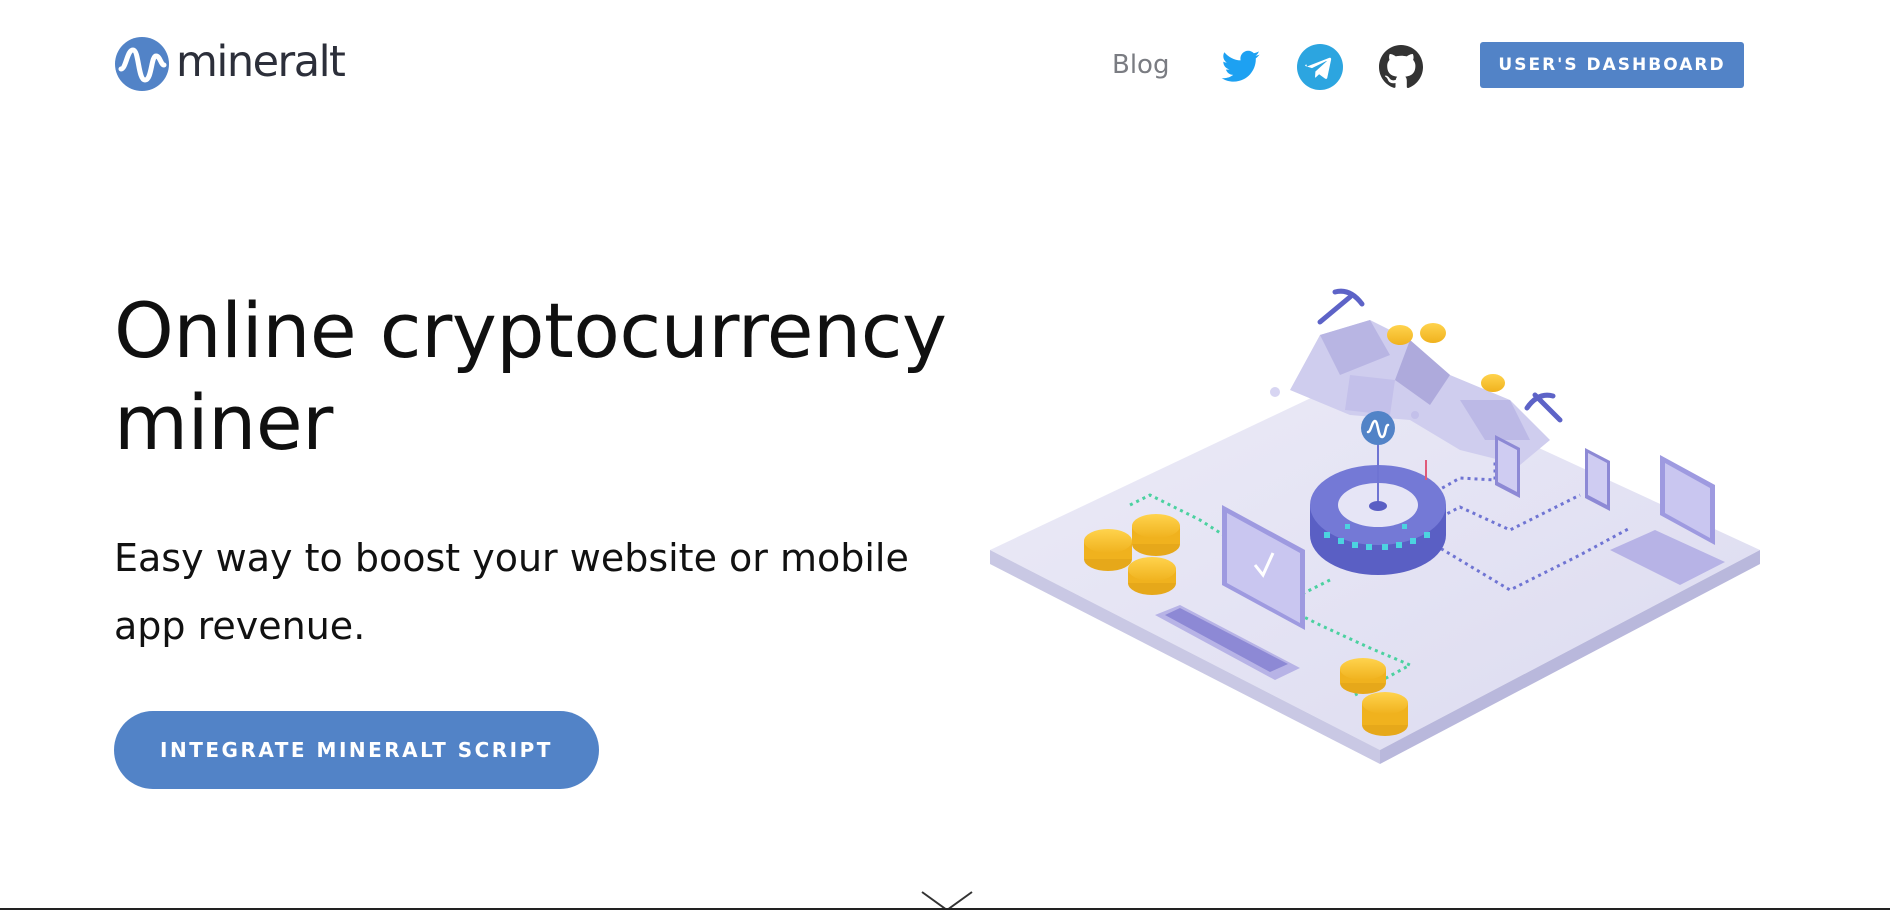 This screenshot has width=1890, height=910. I want to click on github-icon, so click(1401, 67).